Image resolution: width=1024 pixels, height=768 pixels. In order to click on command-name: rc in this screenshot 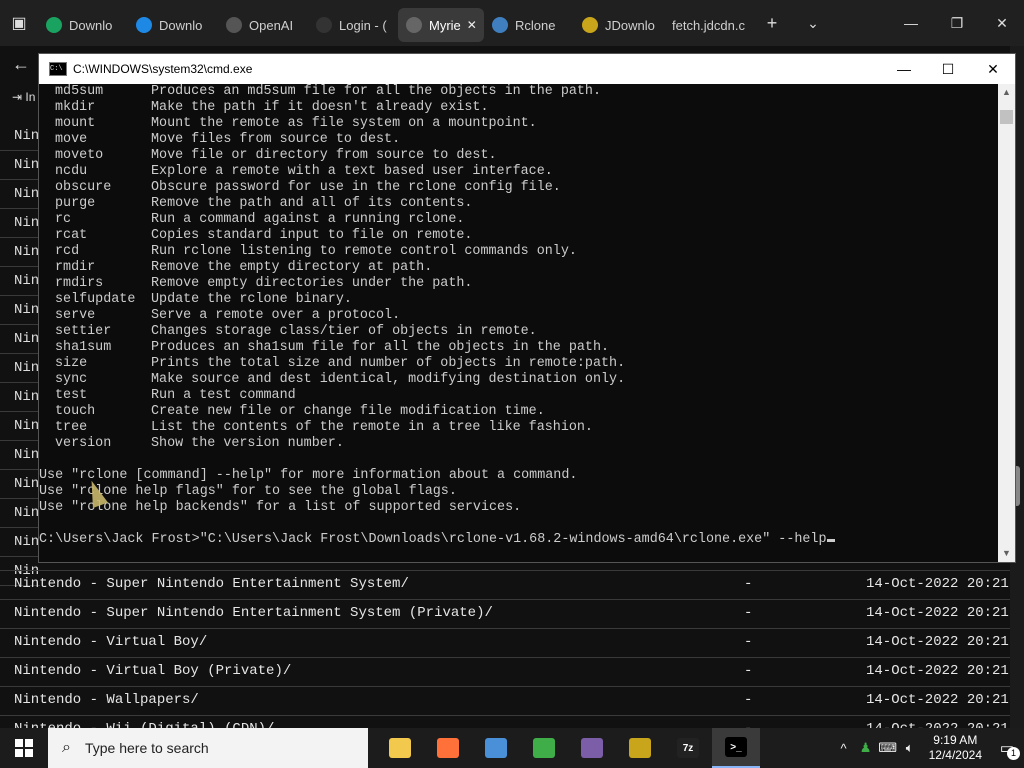, I will do `click(63, 219)`.